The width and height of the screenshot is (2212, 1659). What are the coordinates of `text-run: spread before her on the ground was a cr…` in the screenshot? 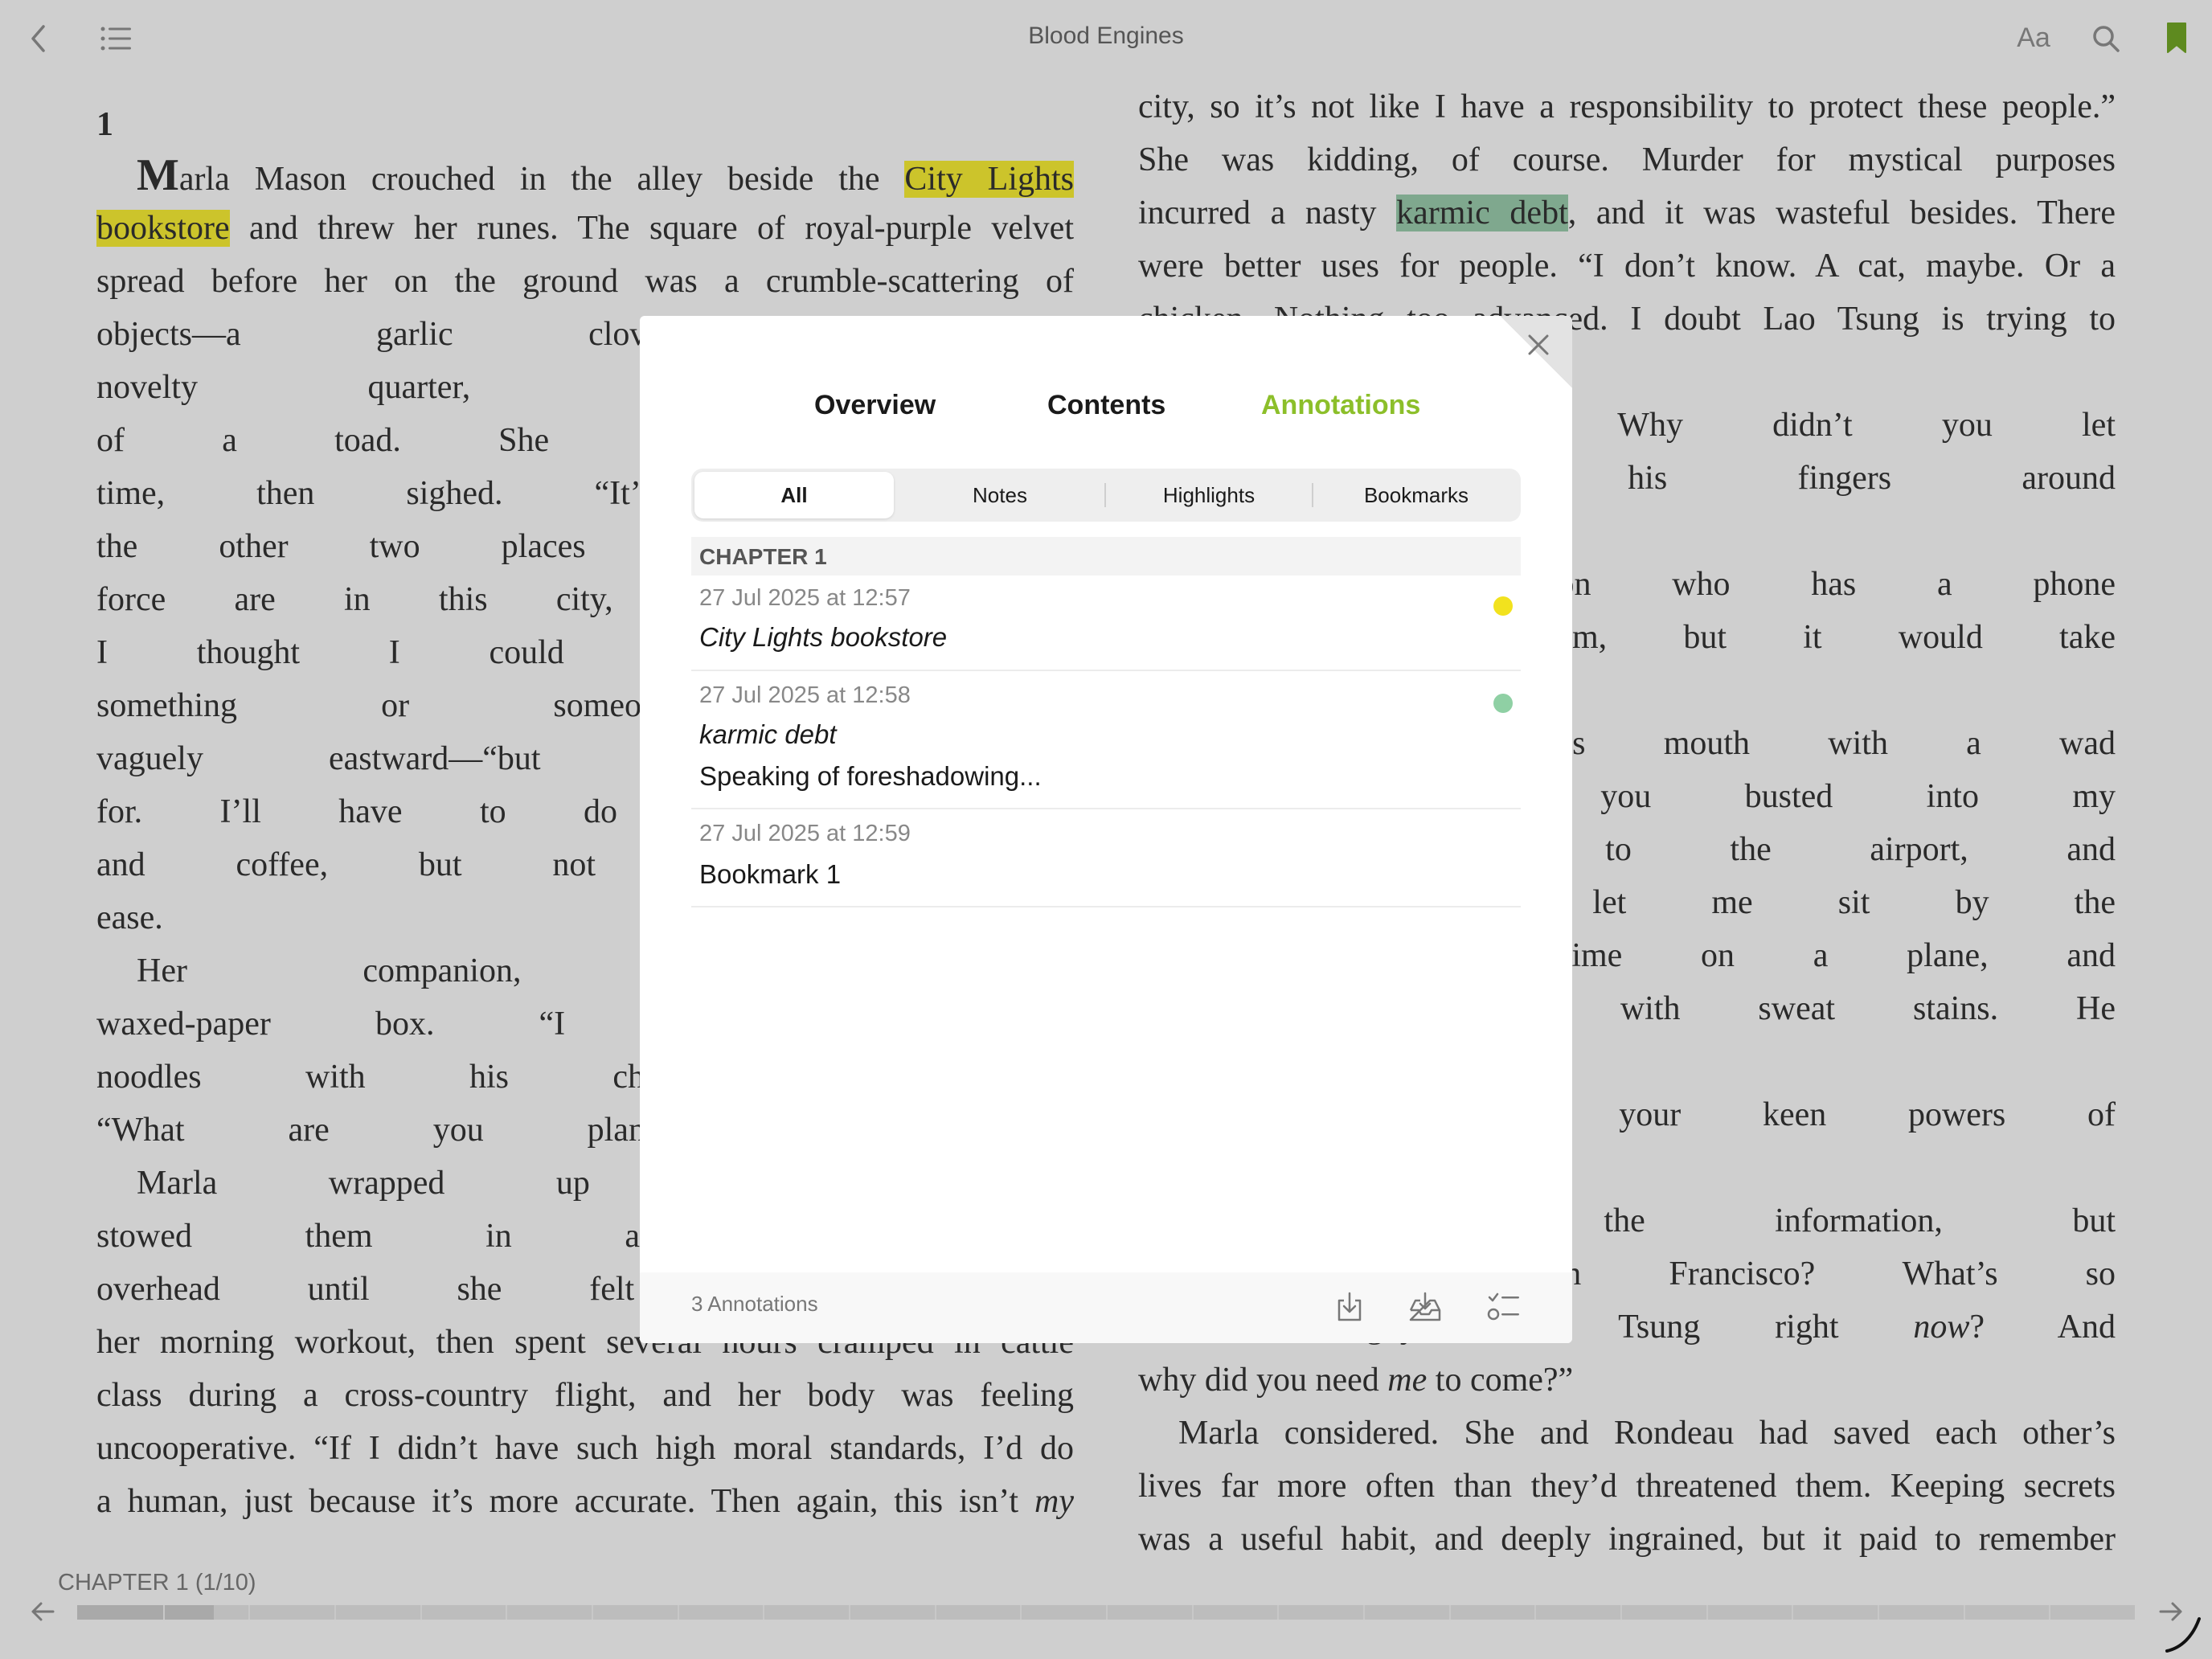 It's located at (585, 281).